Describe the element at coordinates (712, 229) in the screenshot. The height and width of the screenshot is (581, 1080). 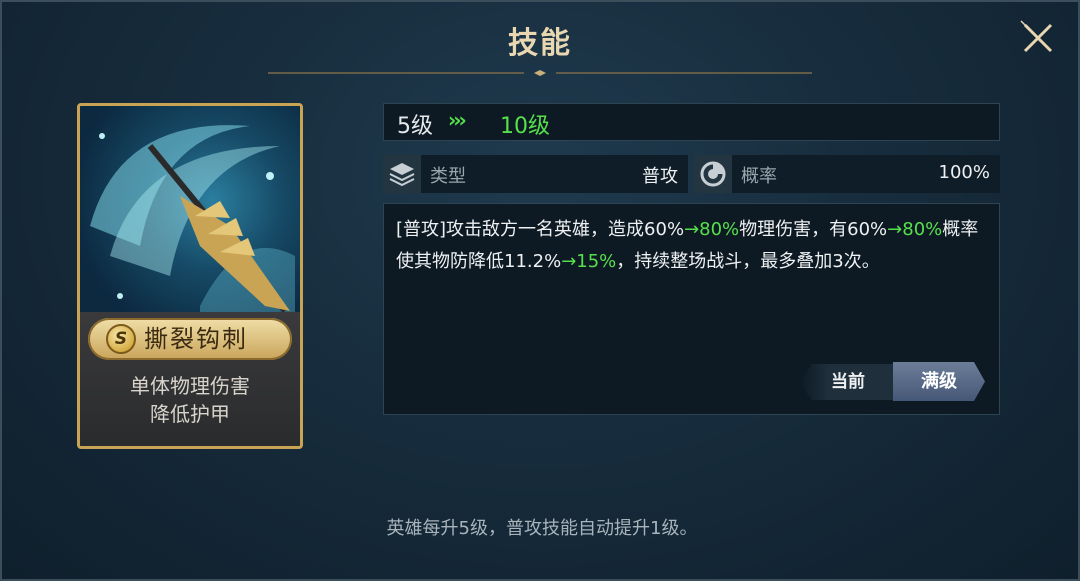
I see `desc-upgrade-1: →80%` at that location.